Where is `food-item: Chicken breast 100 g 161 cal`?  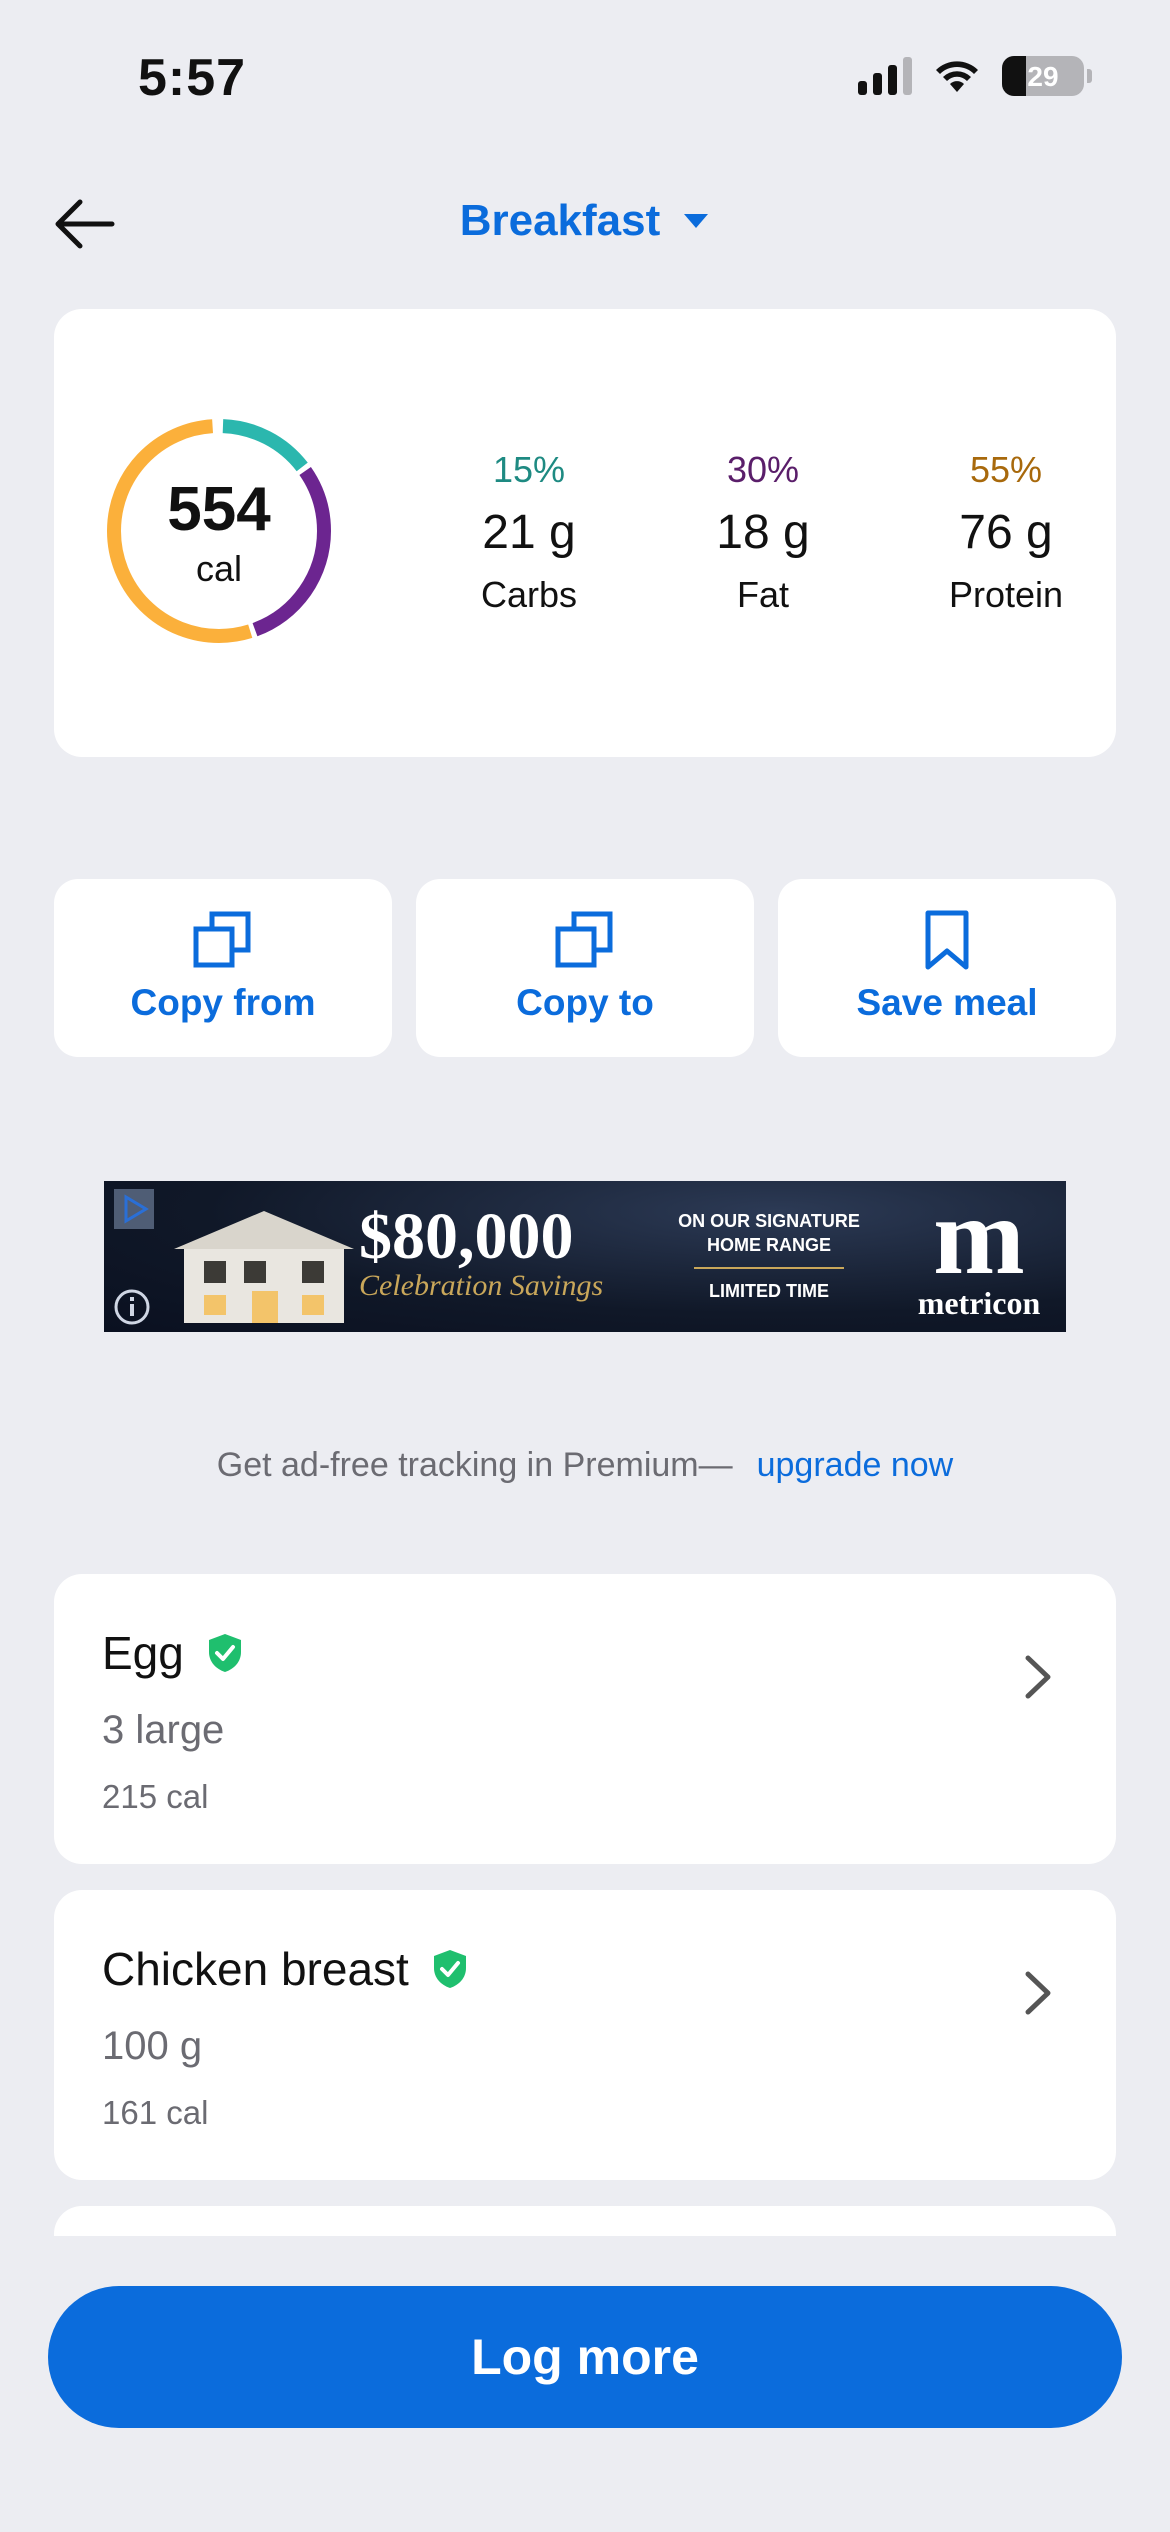
food-item: Chicken breast 100 g 161 cal is located at coordinates (585, 2035).